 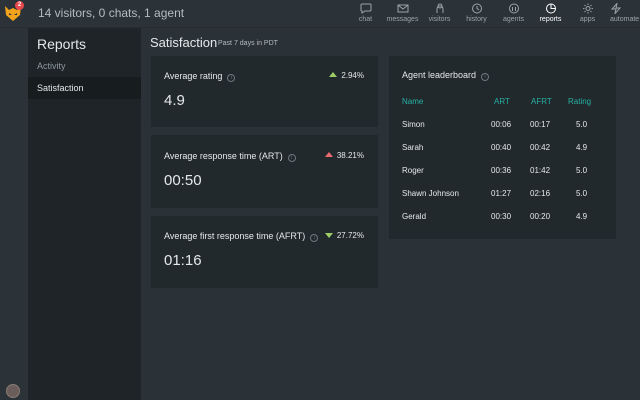 I want to click on metric-delta: 27.72%, so click(x=344, y=235).